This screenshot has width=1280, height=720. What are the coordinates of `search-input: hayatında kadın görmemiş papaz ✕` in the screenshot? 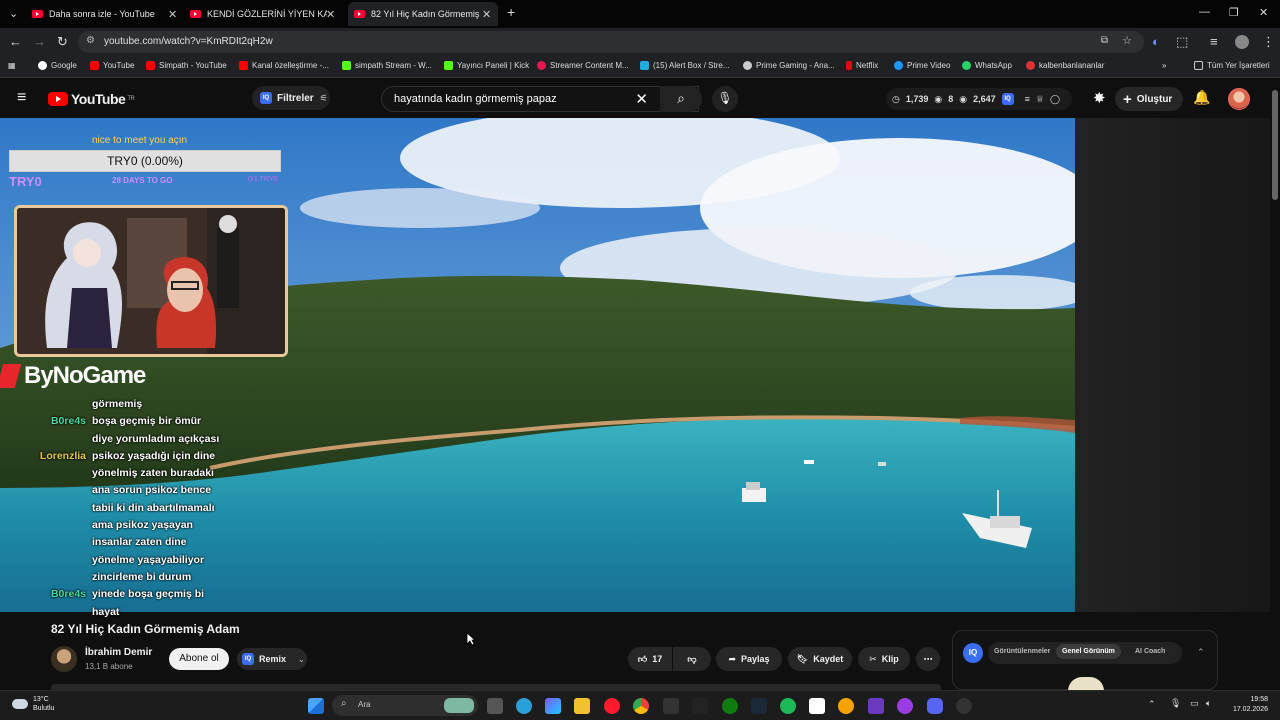 It's located at (540, 99).